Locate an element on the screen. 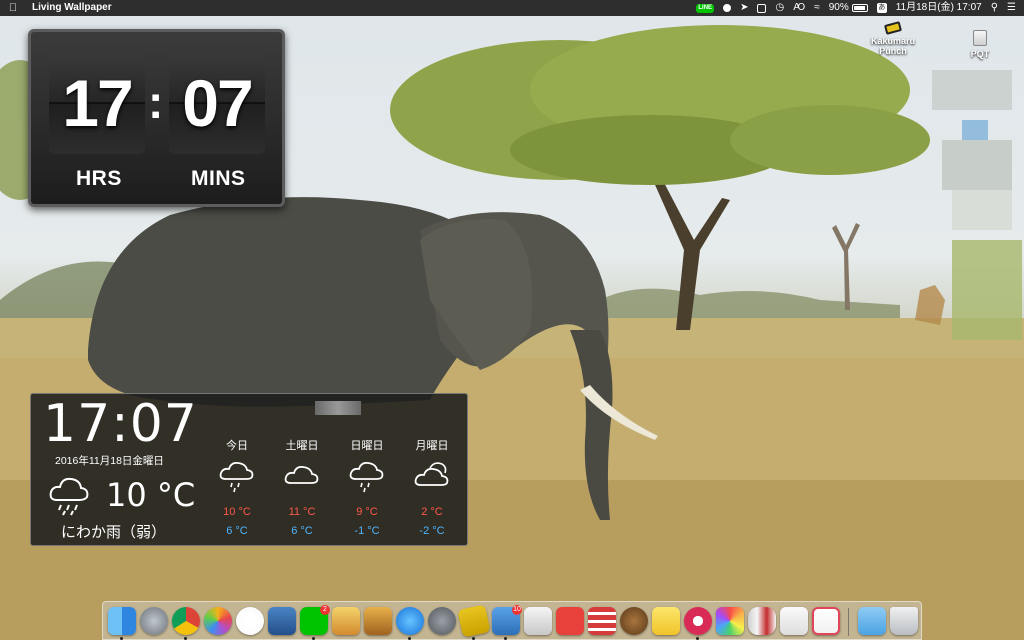 The image size is (1024, 640). forecast-high-temp: 9 °C is located at coordinates (367, 512).